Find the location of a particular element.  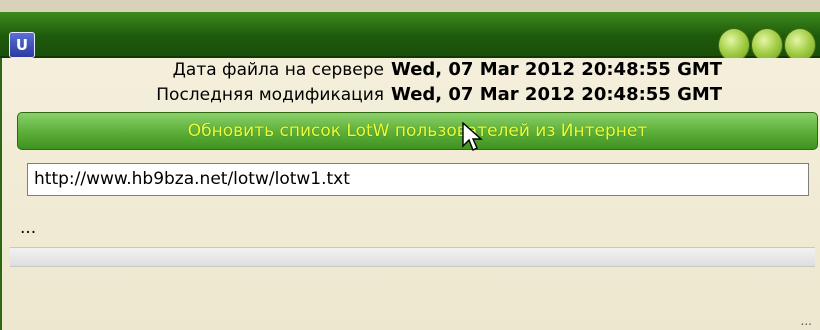

url-field: http://www.hb9bza.net/lotw/lotw1.txt is located at coordinates (418, 179).